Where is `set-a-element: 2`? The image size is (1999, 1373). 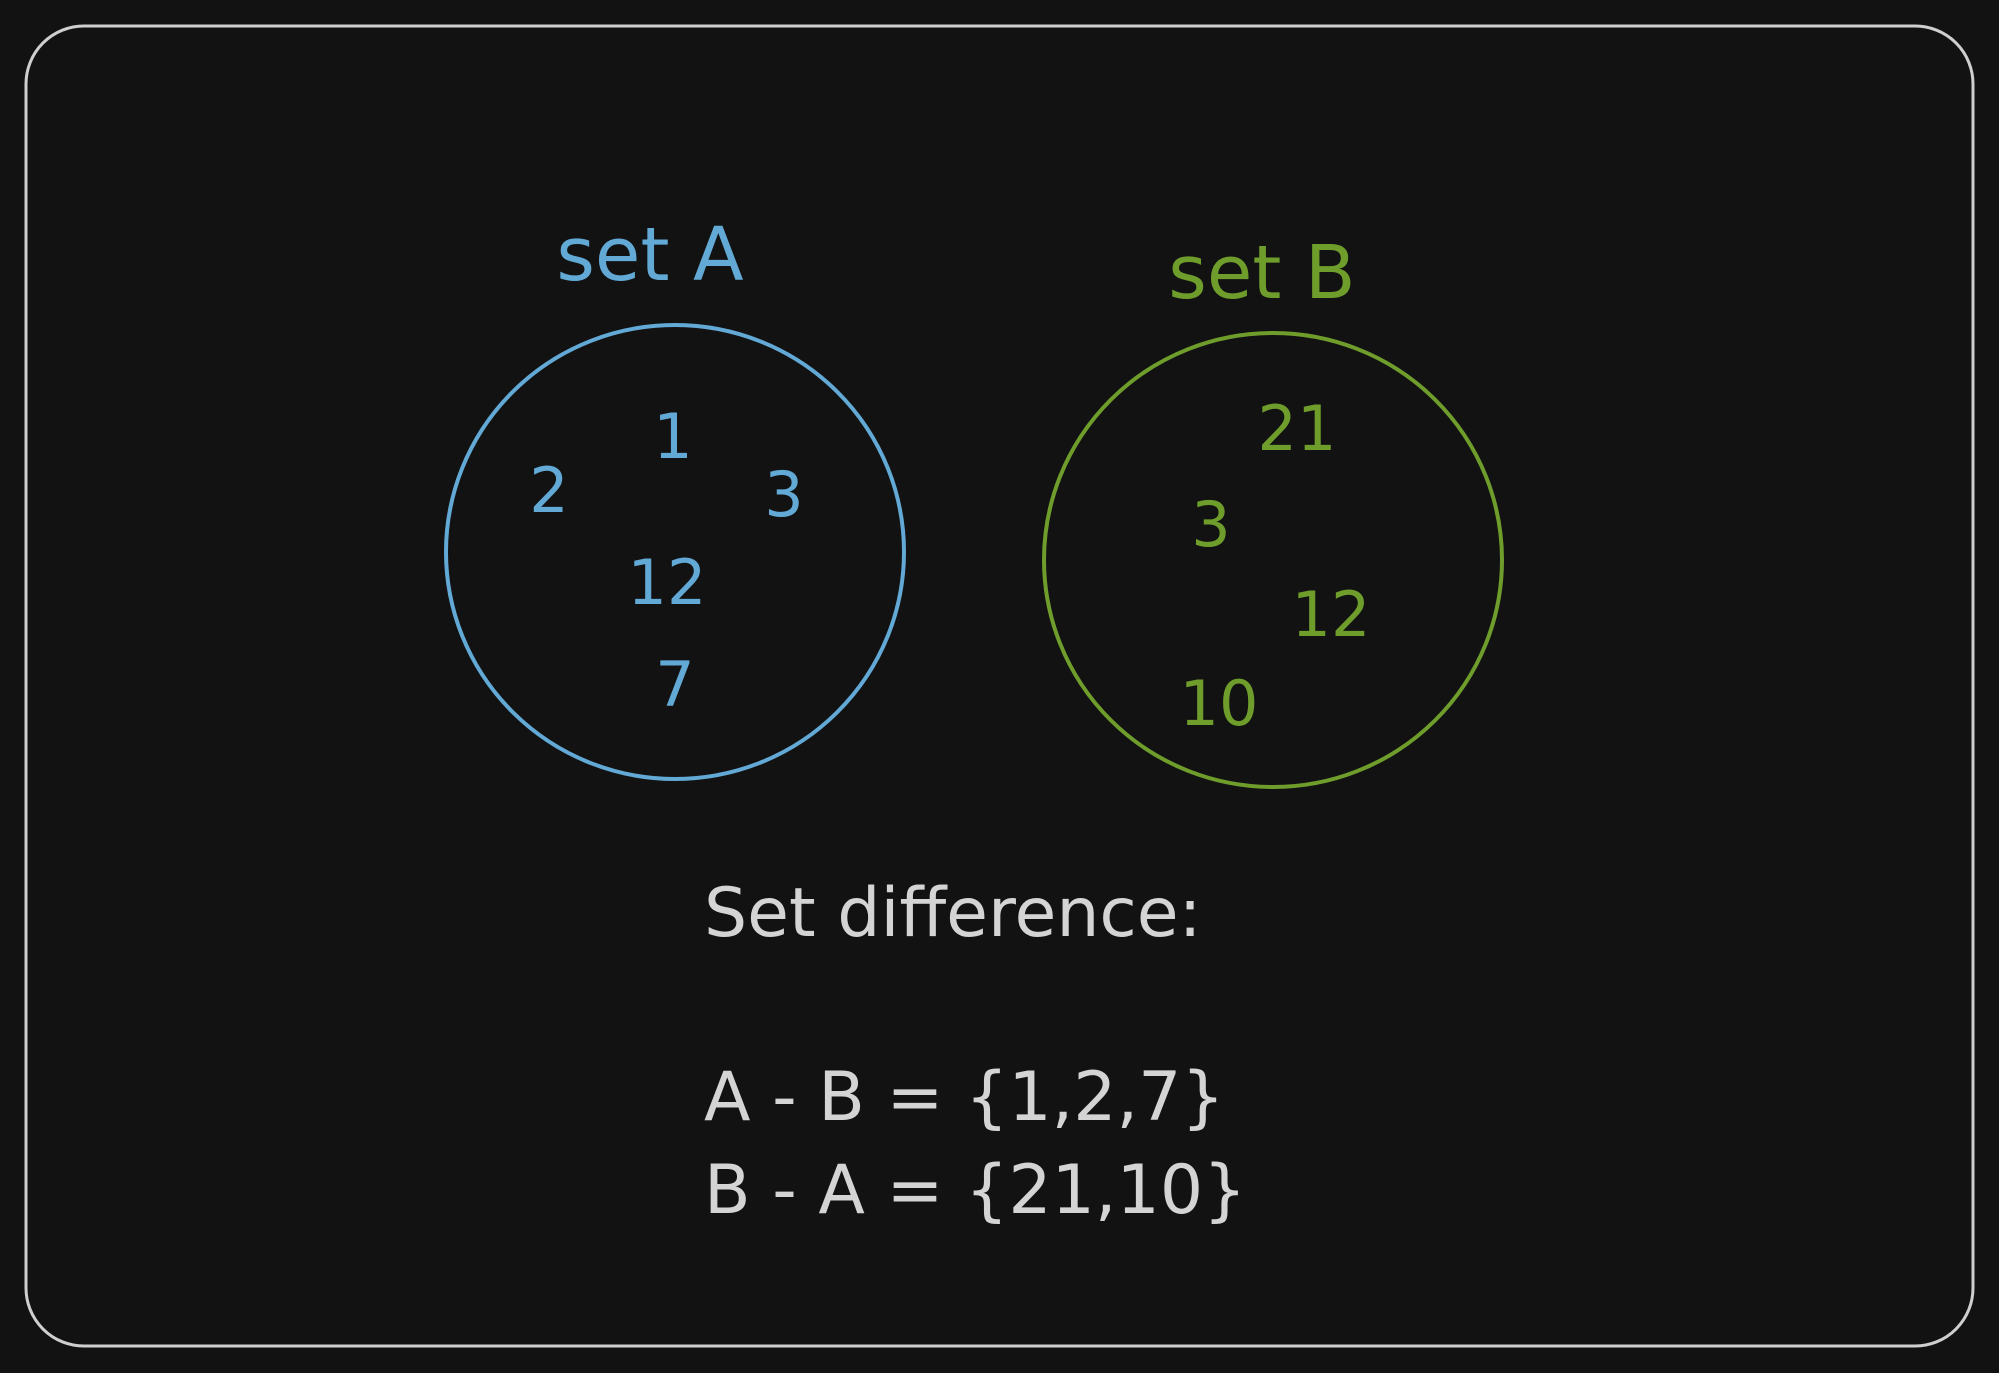
set-a-element: 2 is located at coordinates (548, 490).